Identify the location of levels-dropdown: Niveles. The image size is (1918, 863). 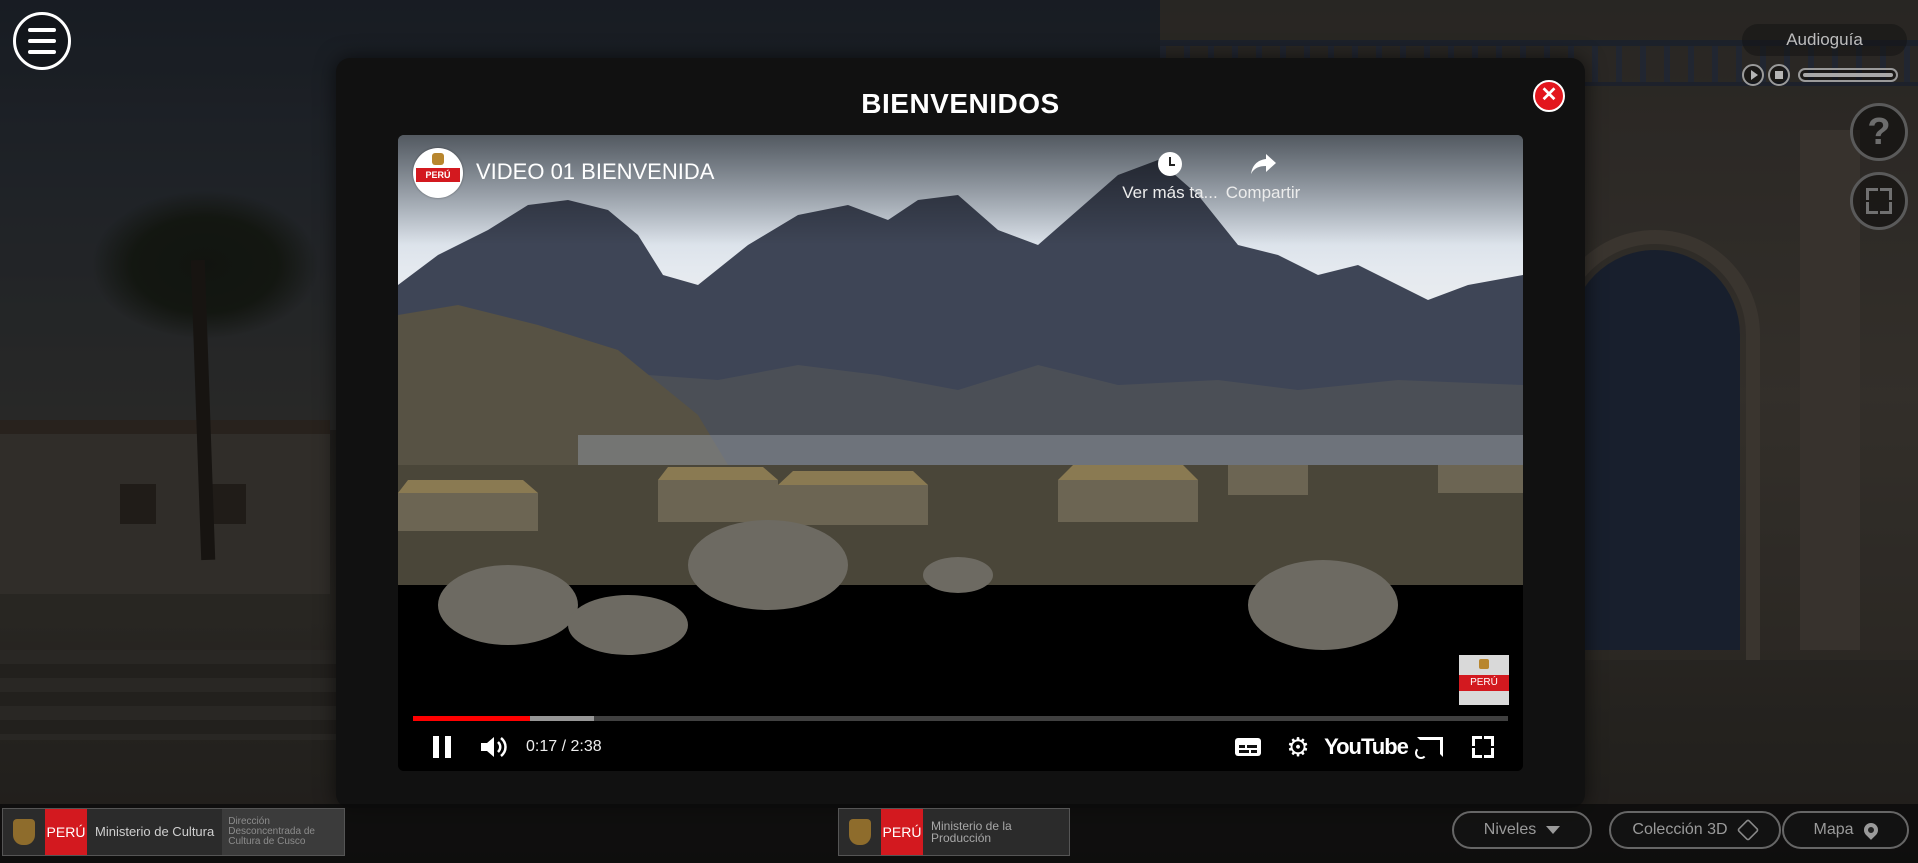
(1522, 830).